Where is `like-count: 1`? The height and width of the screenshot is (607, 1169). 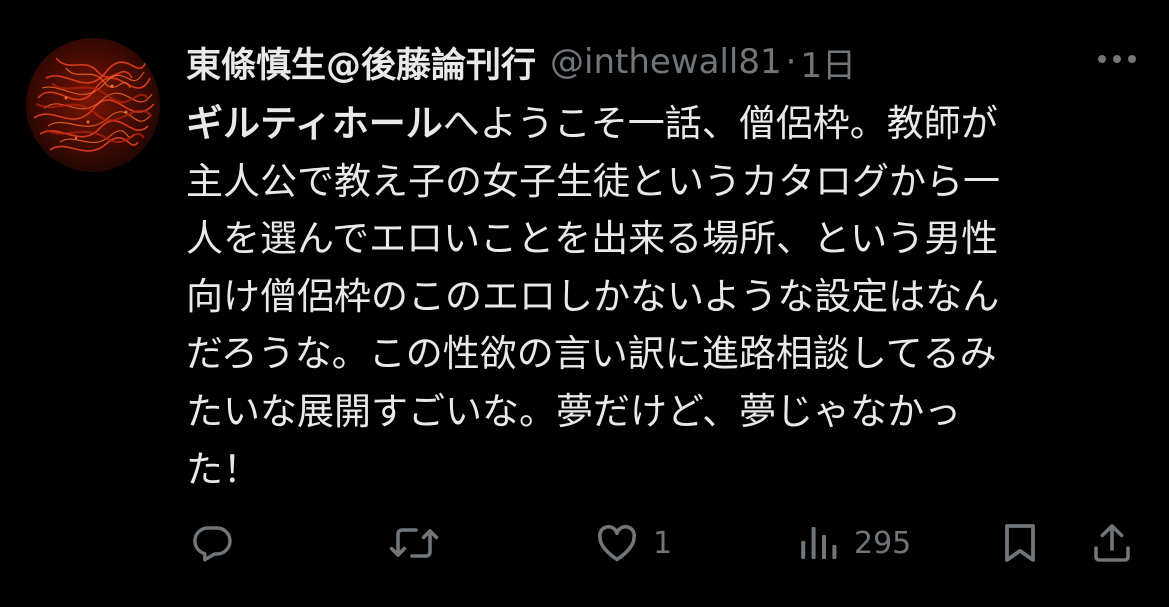
like-count: 1 is located at coordinates (663, 543).